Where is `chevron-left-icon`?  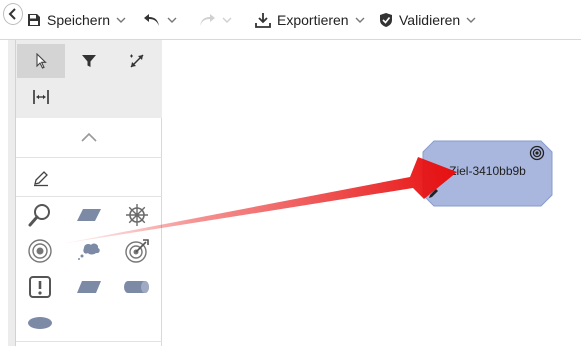 chevron-left-icon is located at coordinates (12, 14).